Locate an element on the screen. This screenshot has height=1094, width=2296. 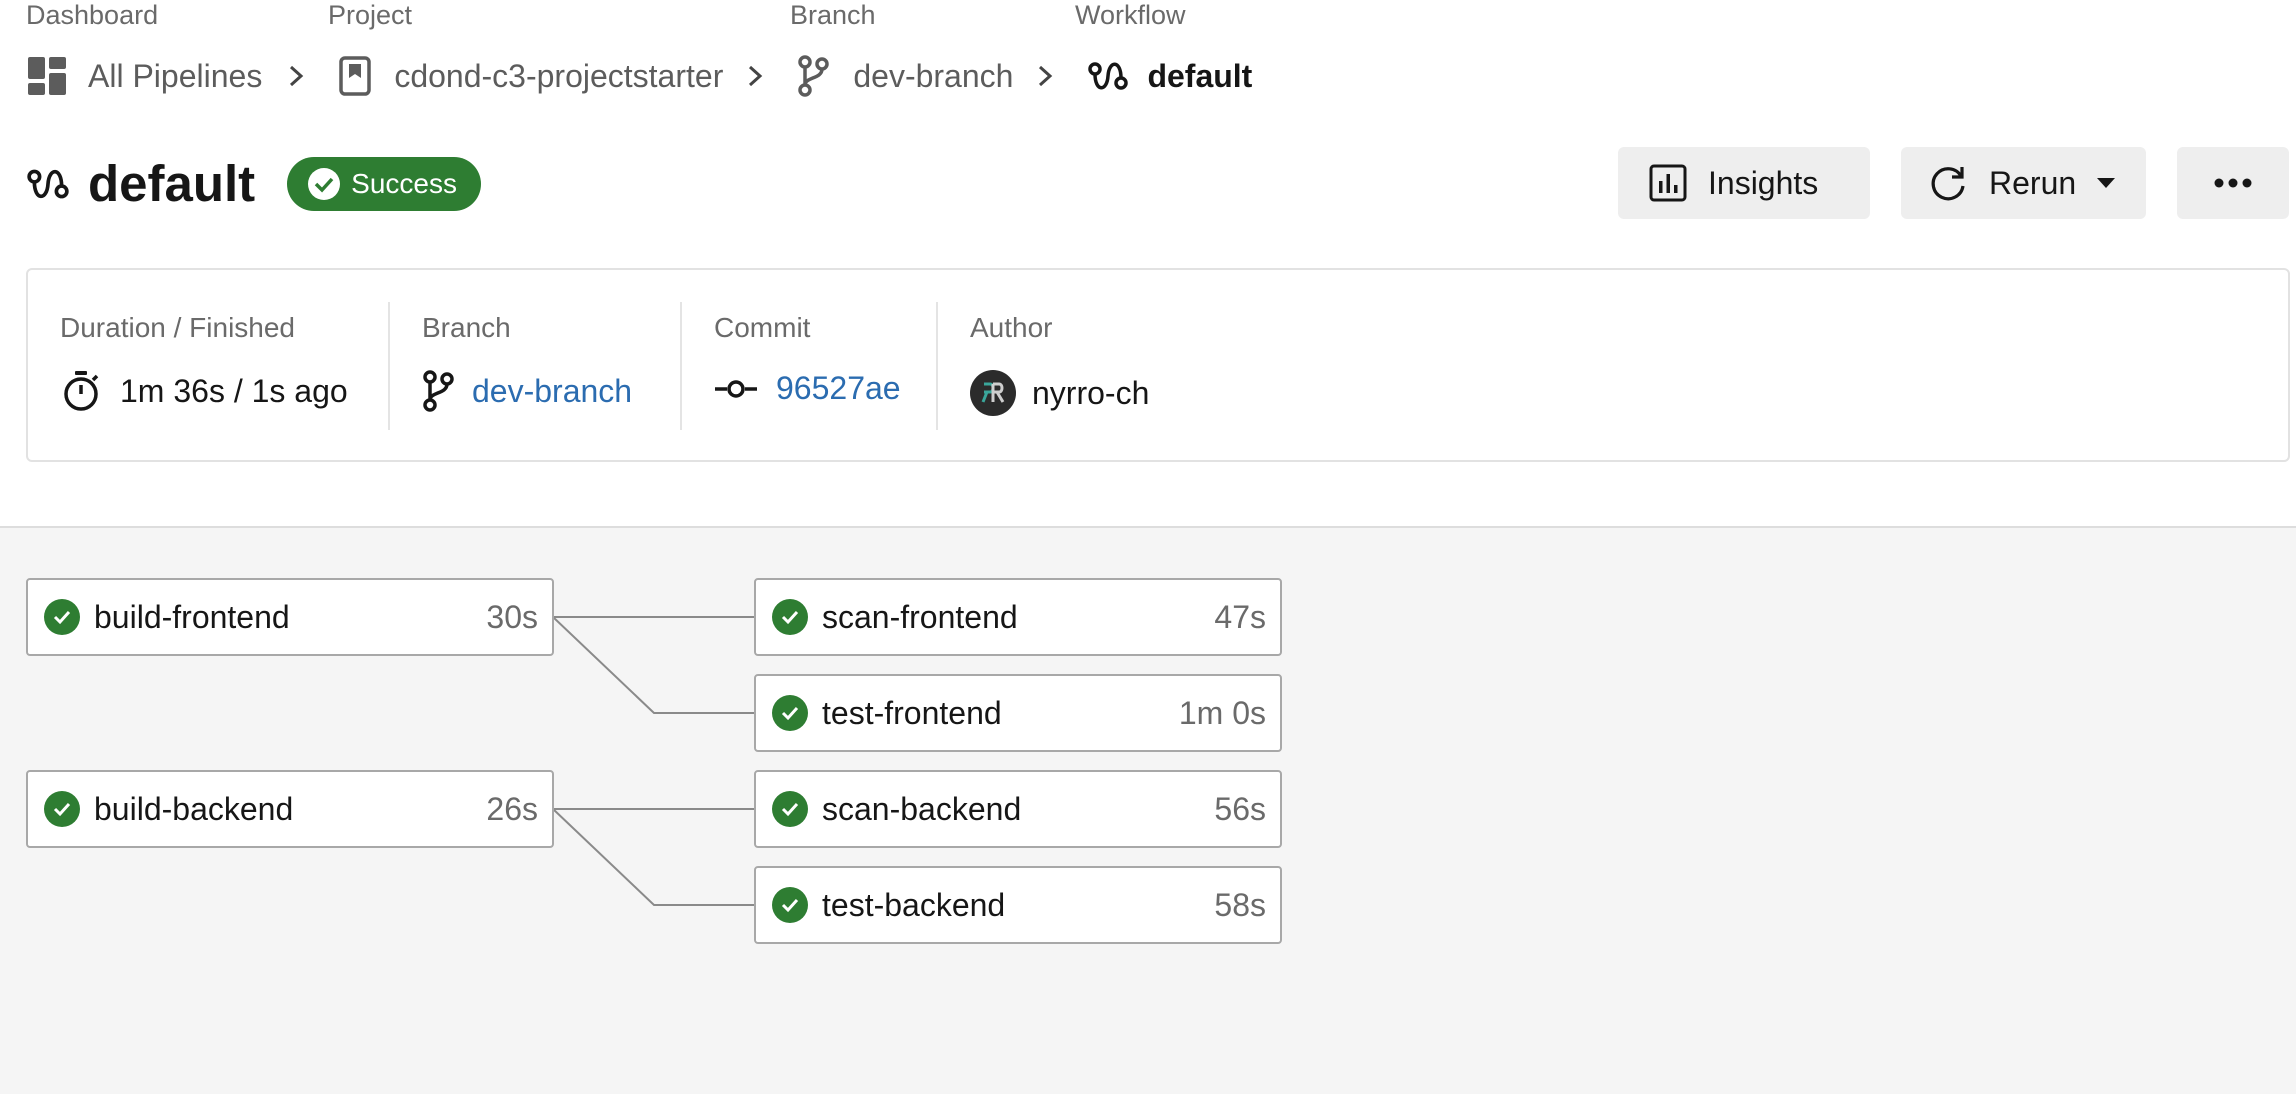
job-build-backend: build-backend 26s is located at coordinates (290, 809).